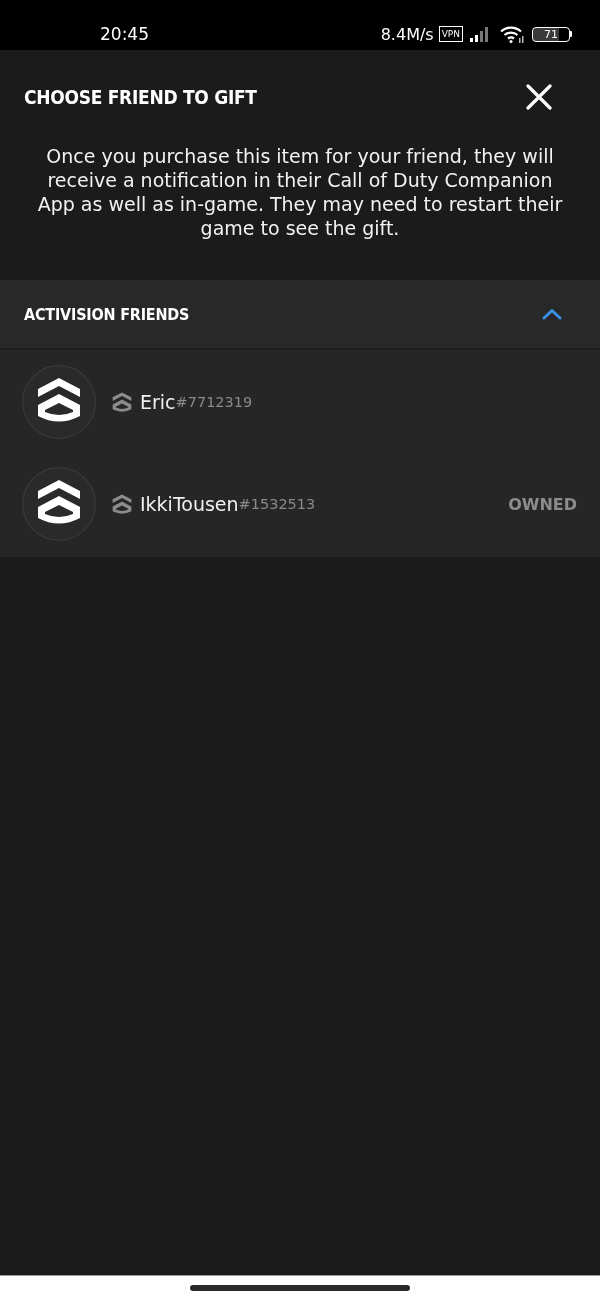 The width and height of the screenshot is (600, 1300). What do you see at coordinates (539, 97) in the screenshot?
I see `close-icon` at bounding box center [539, 97].